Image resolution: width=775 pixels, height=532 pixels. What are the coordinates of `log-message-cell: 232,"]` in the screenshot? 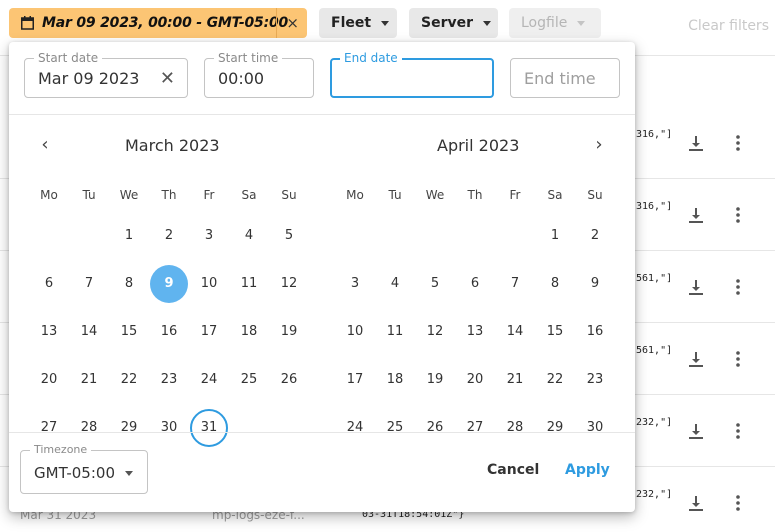 It's located at (654, 494).